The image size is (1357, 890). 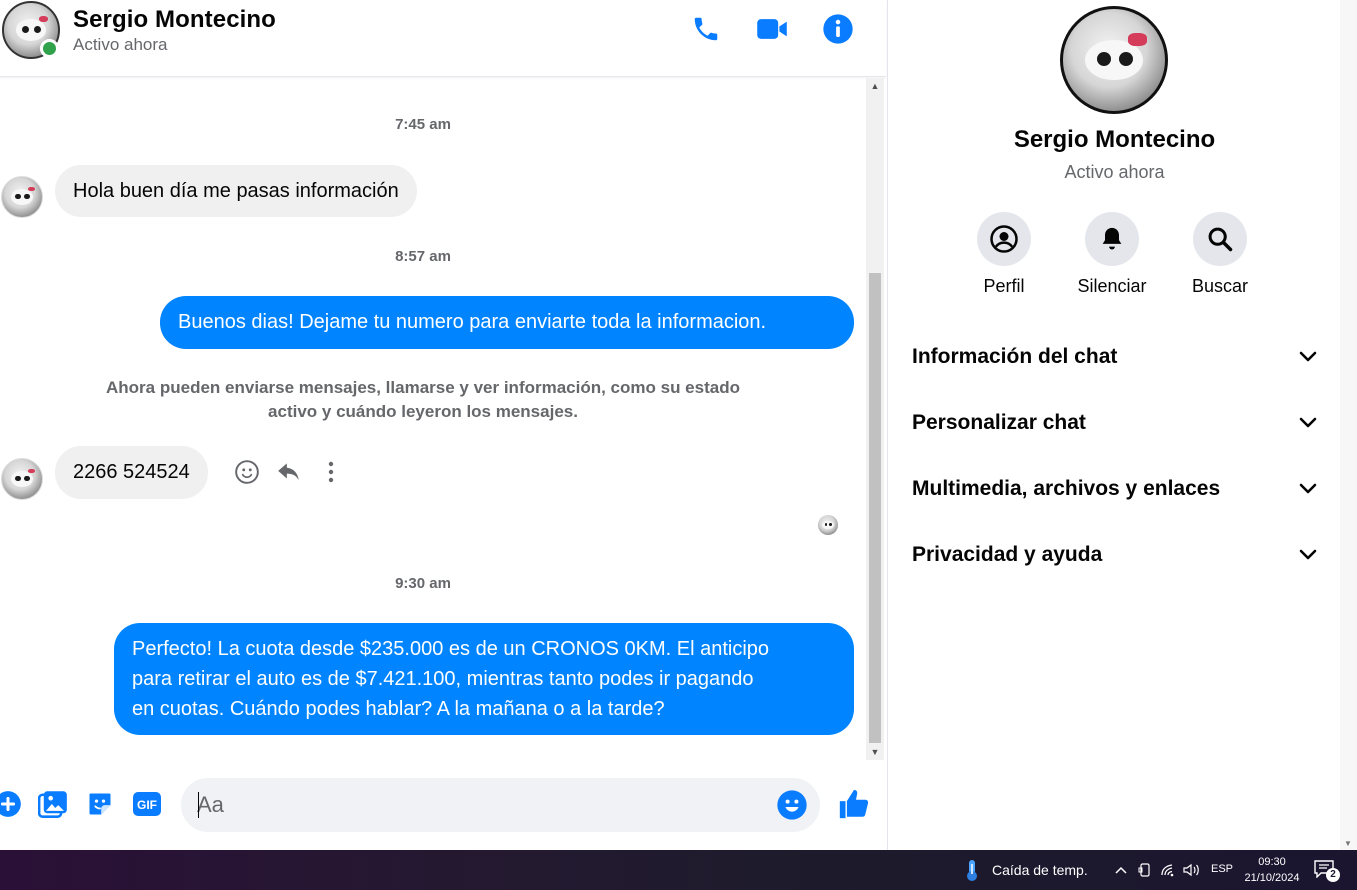 I want to click on message-input-box, so click(x=500, y=805).